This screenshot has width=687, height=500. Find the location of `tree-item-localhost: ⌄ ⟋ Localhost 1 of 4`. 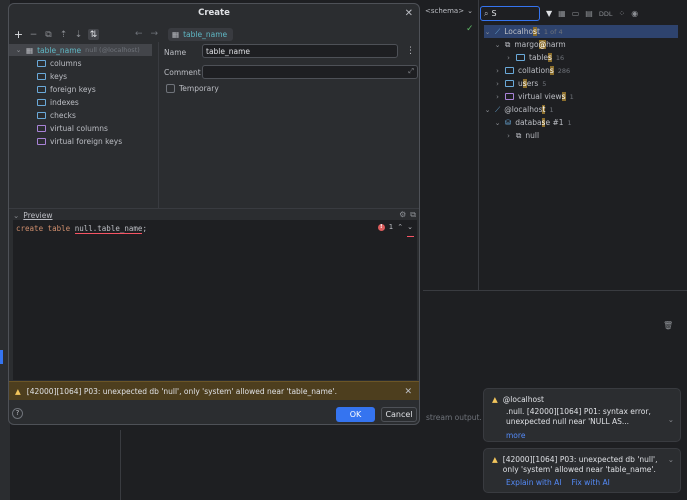

tree-item-localhost: ⌄ ⟋ Localhost 1 of 4 is located at coordinates (581, 31).